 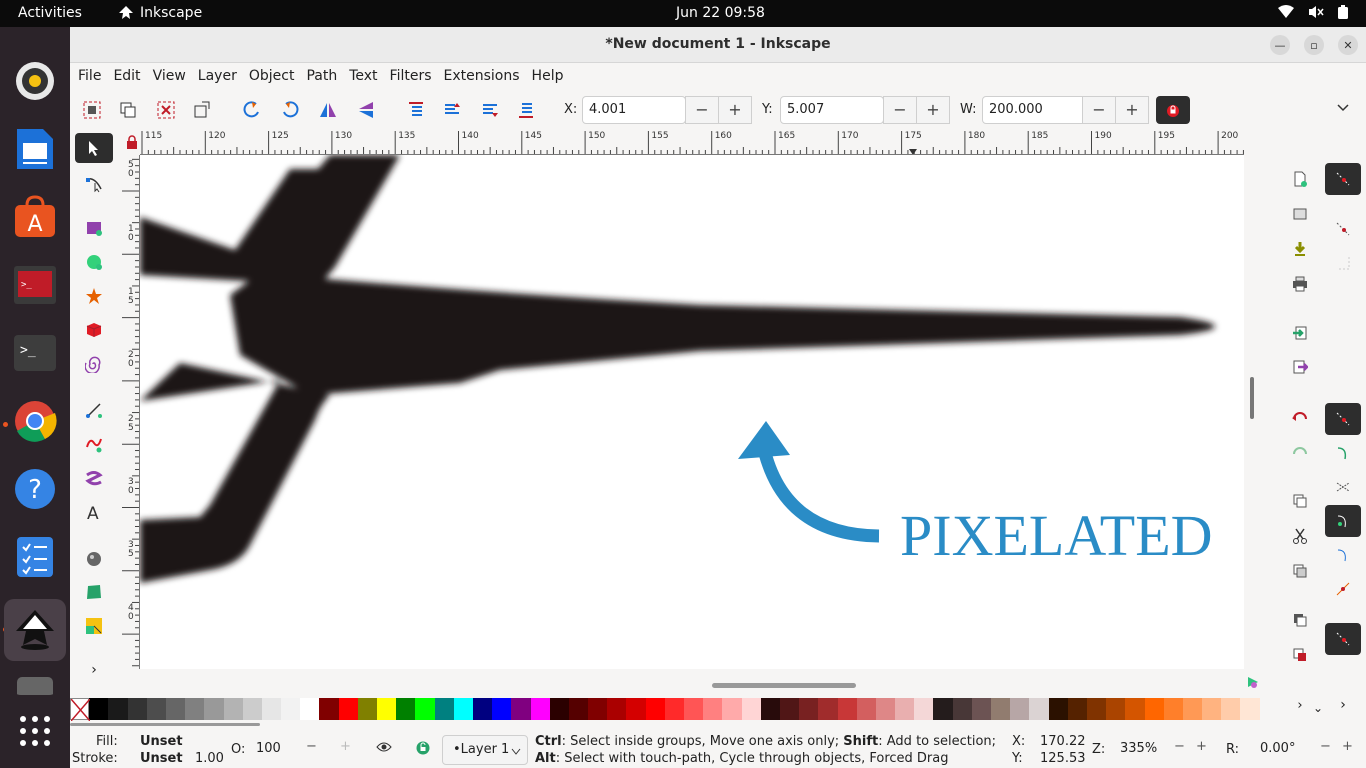 What do you see at coordinates (35, 731) in the screenshot?
I see `show-apps-button` at bounding box center [35, 731].